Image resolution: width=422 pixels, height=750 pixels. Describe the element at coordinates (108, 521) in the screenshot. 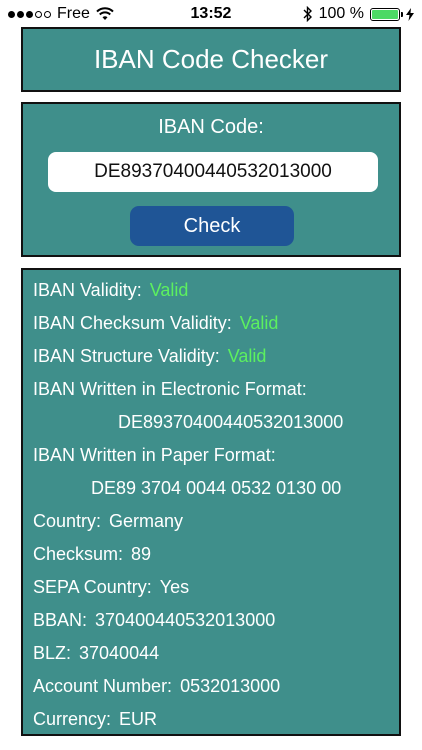

I see `result-country: Country: Germany` at that location.